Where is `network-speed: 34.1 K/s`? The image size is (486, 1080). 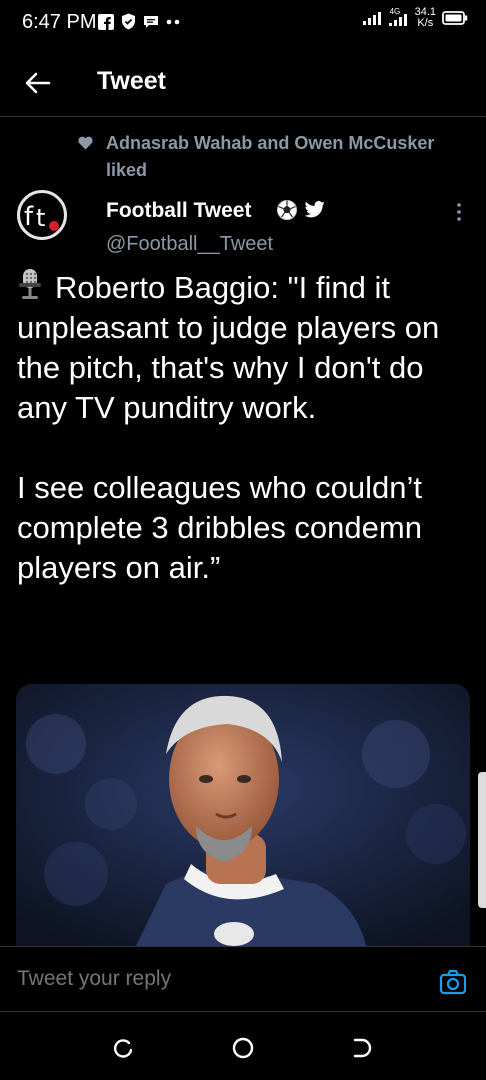 network-speed: 34.1 K/s is located at coordinates (425, 18).